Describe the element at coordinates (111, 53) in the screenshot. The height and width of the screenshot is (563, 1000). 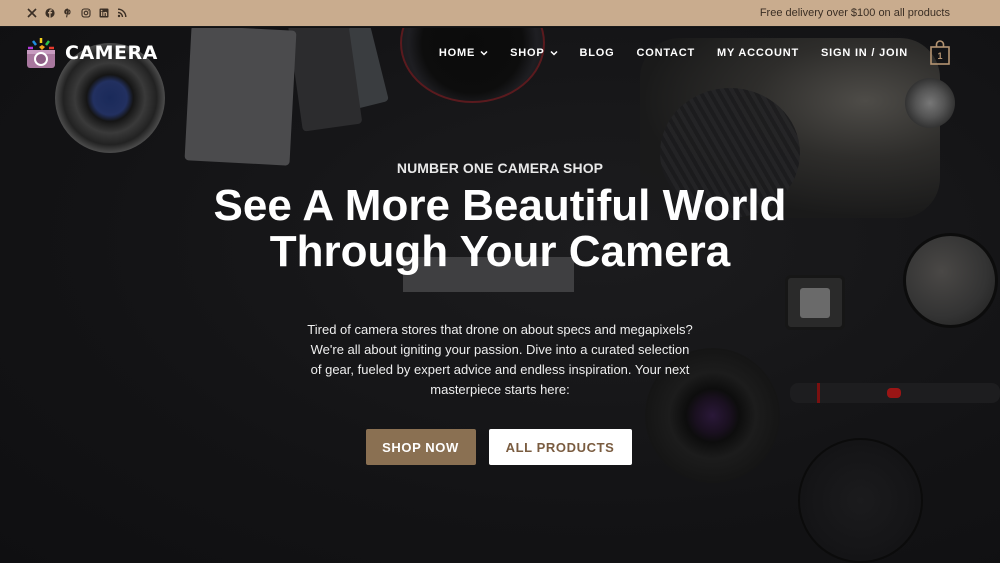
I see `logo-text: CAMERA` at that location.